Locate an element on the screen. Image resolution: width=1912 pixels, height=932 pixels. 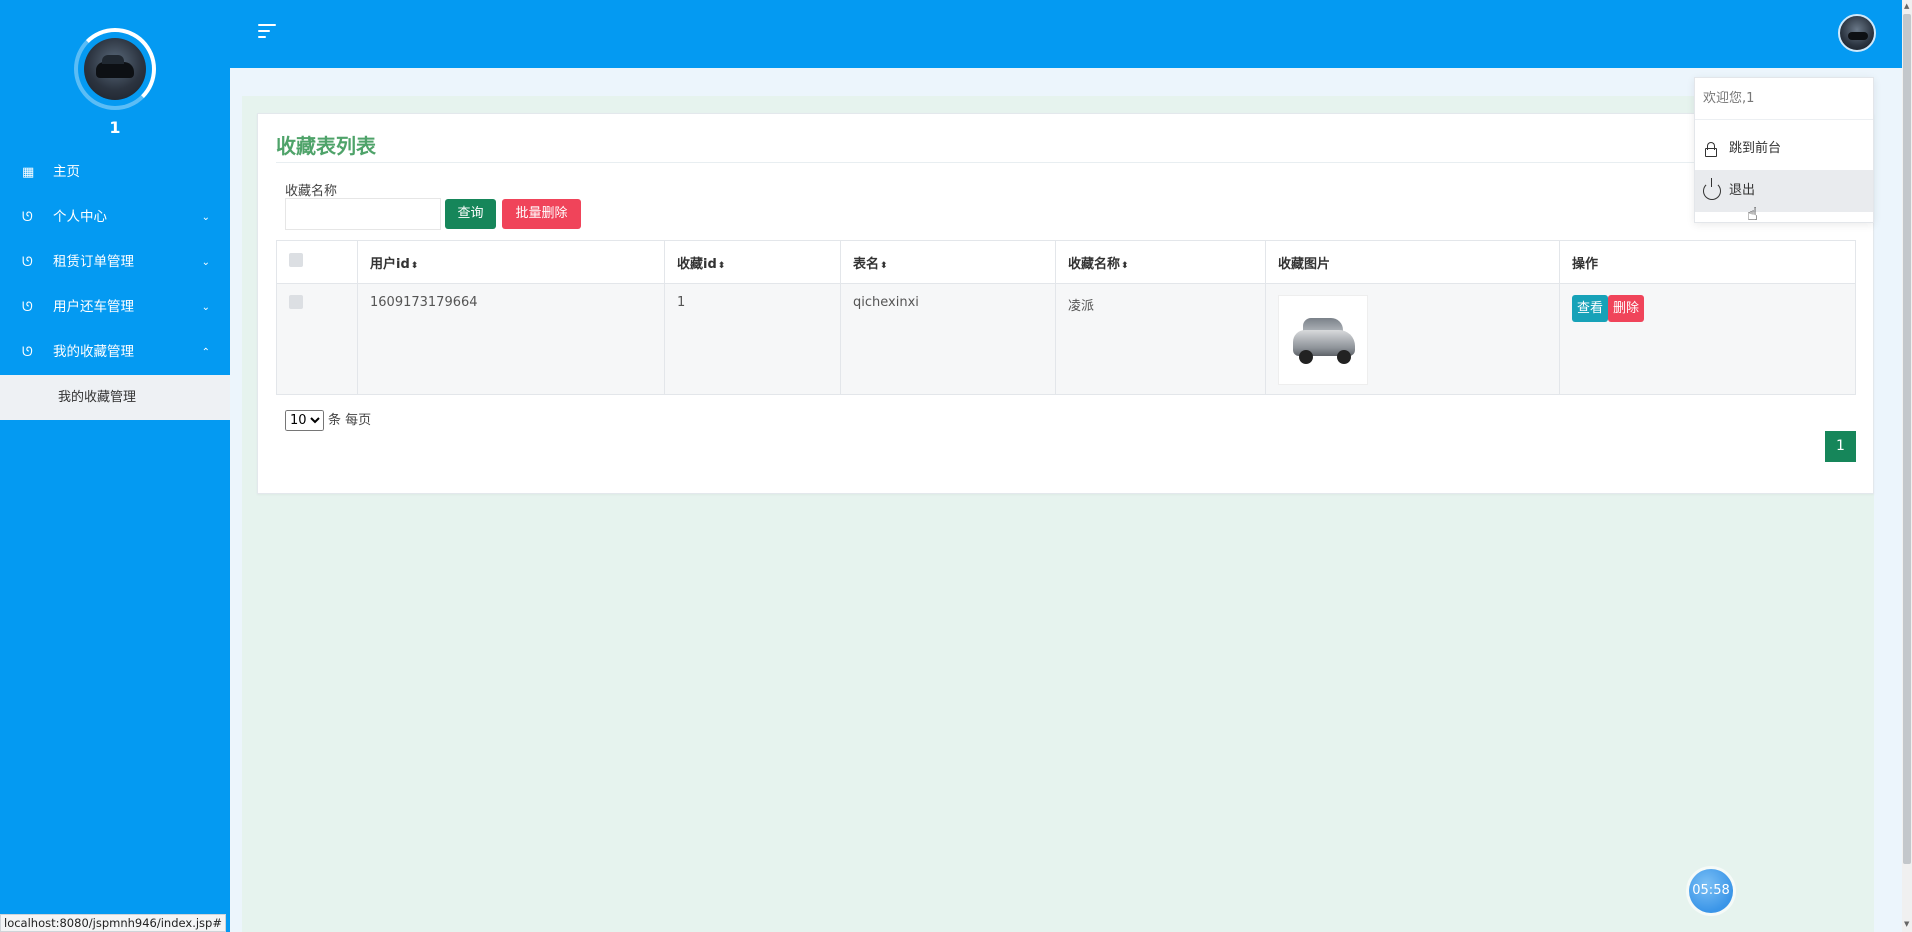
search-input is located at coordinates (363, 214).